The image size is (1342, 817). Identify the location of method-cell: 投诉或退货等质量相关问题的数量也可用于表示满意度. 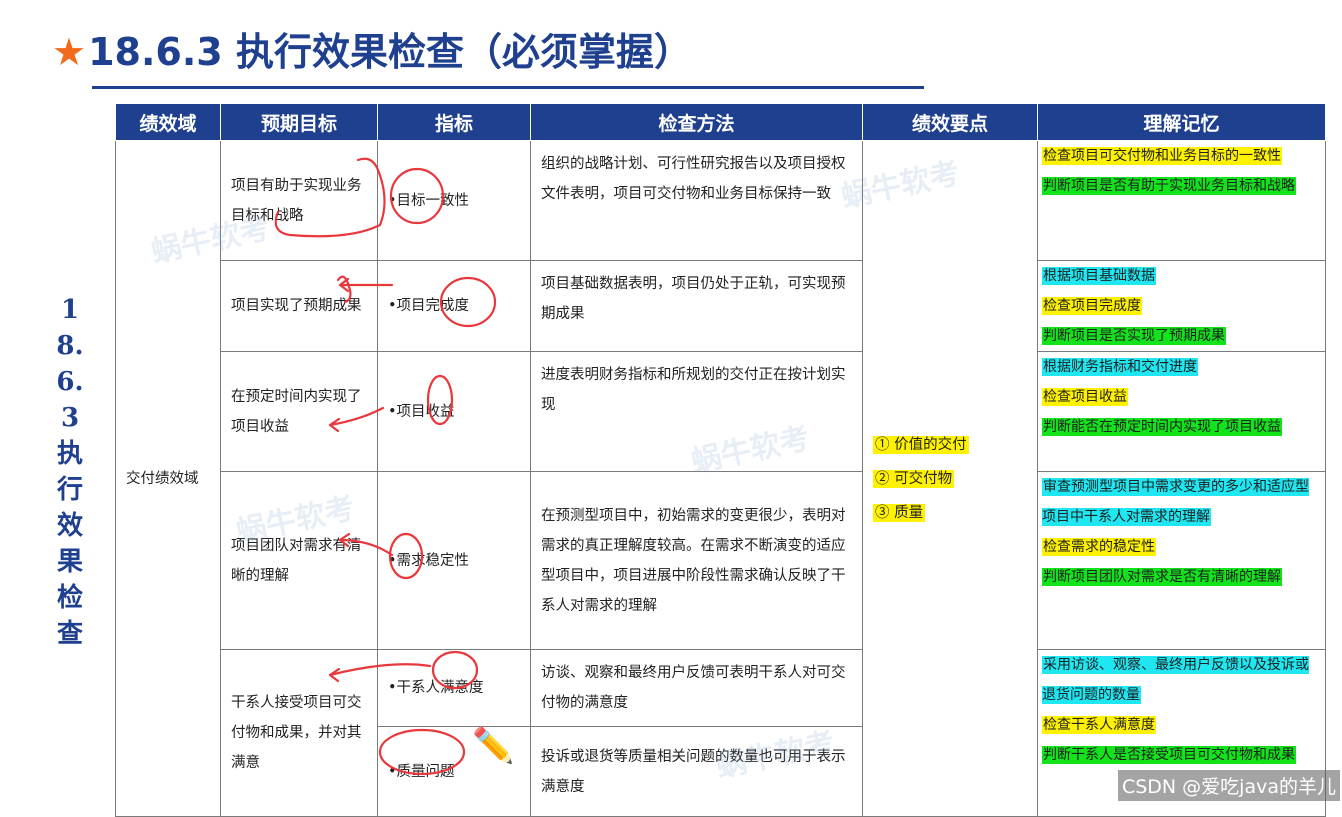
(696, 771).